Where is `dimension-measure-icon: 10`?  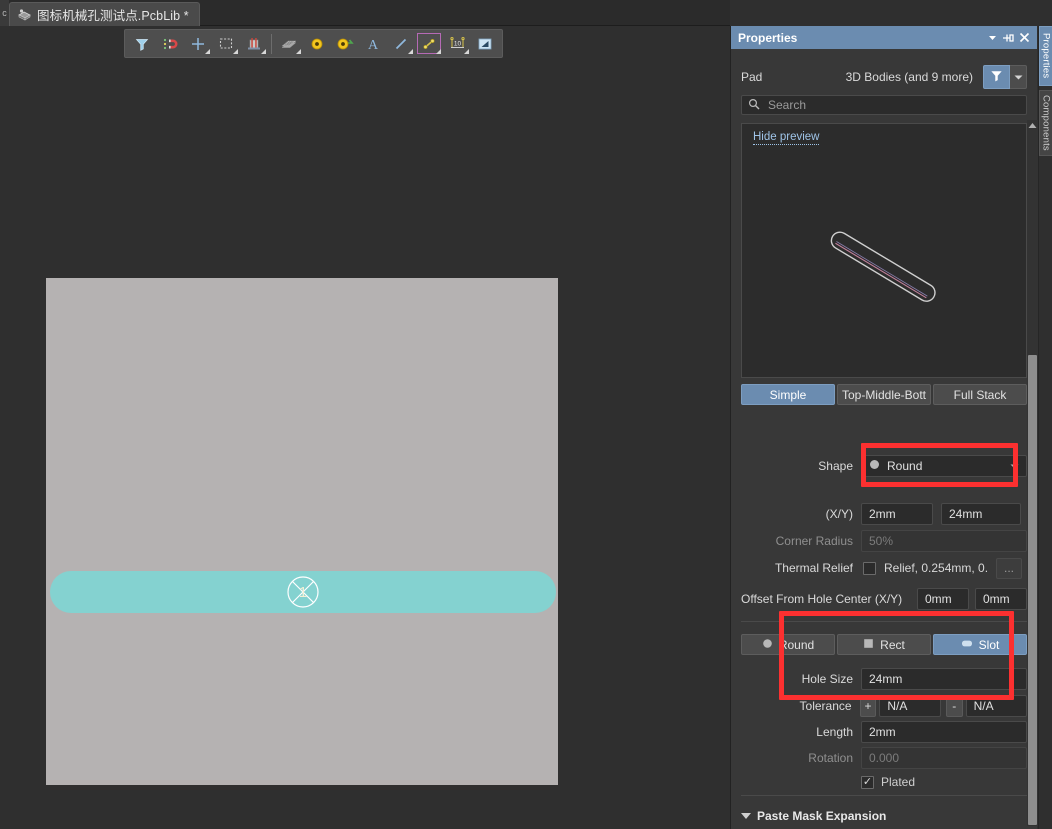
dimension-measure-icon: 10 is located at coordinates (457, 44).